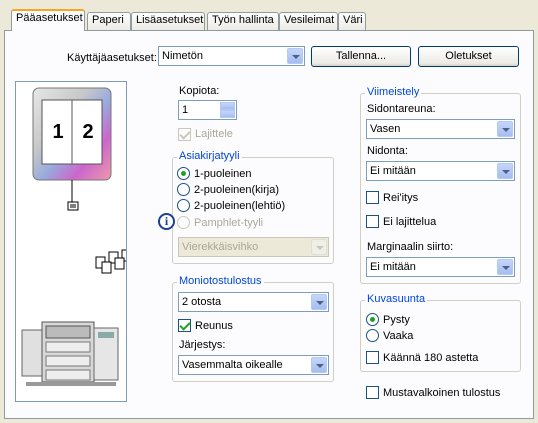 The width and height of the screenshot is (538, 423). I want to click on pamphlet-label: Pamphlet-tyyli, so click(229, 223).